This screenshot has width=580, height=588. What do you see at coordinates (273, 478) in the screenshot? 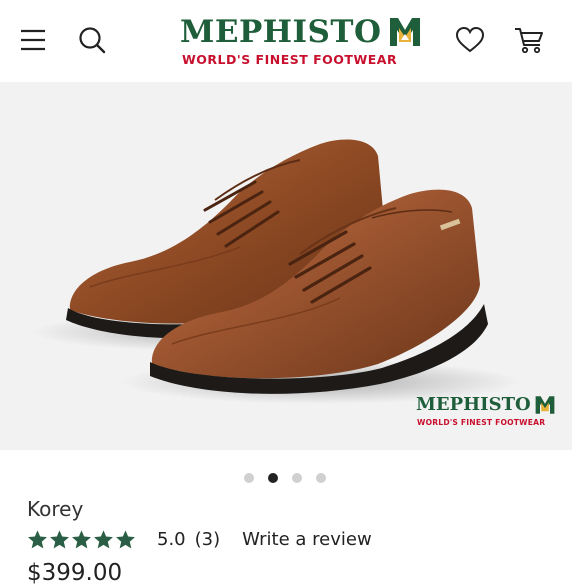
I see `carousel-dot-active` at bounding box center [273, 478].